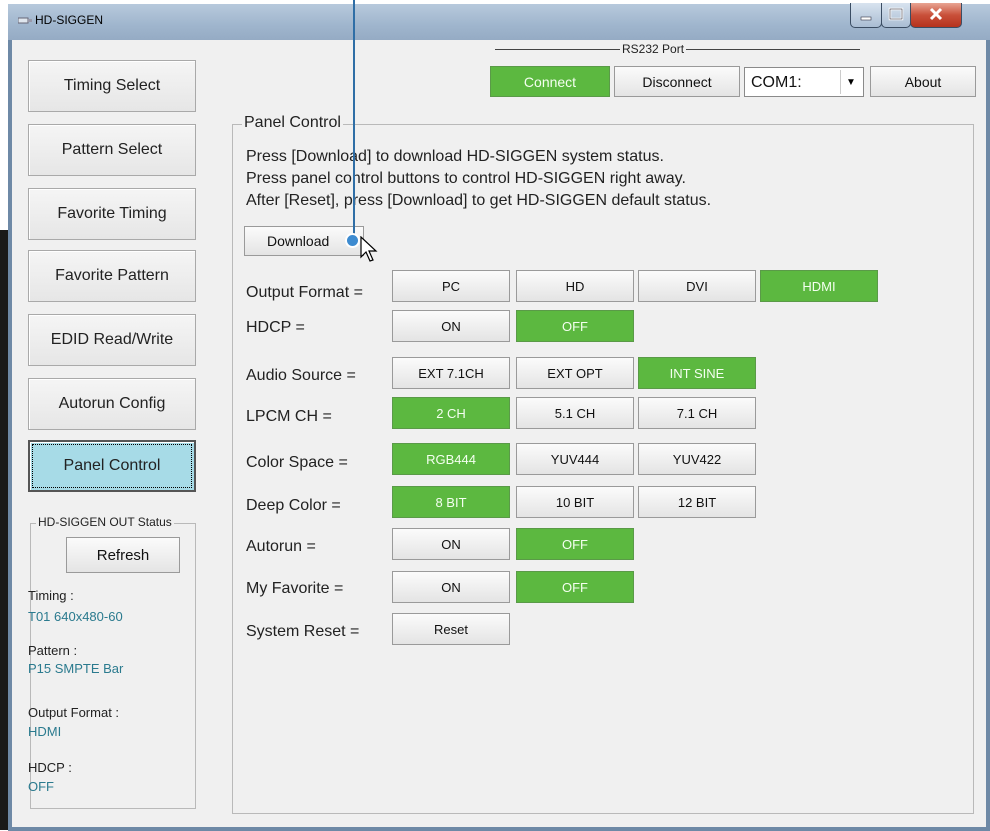  Describe the element at coordinates (697, 413) in the screenshot. I see `lpcm-71ch-button: 7.1 CH` at that location.